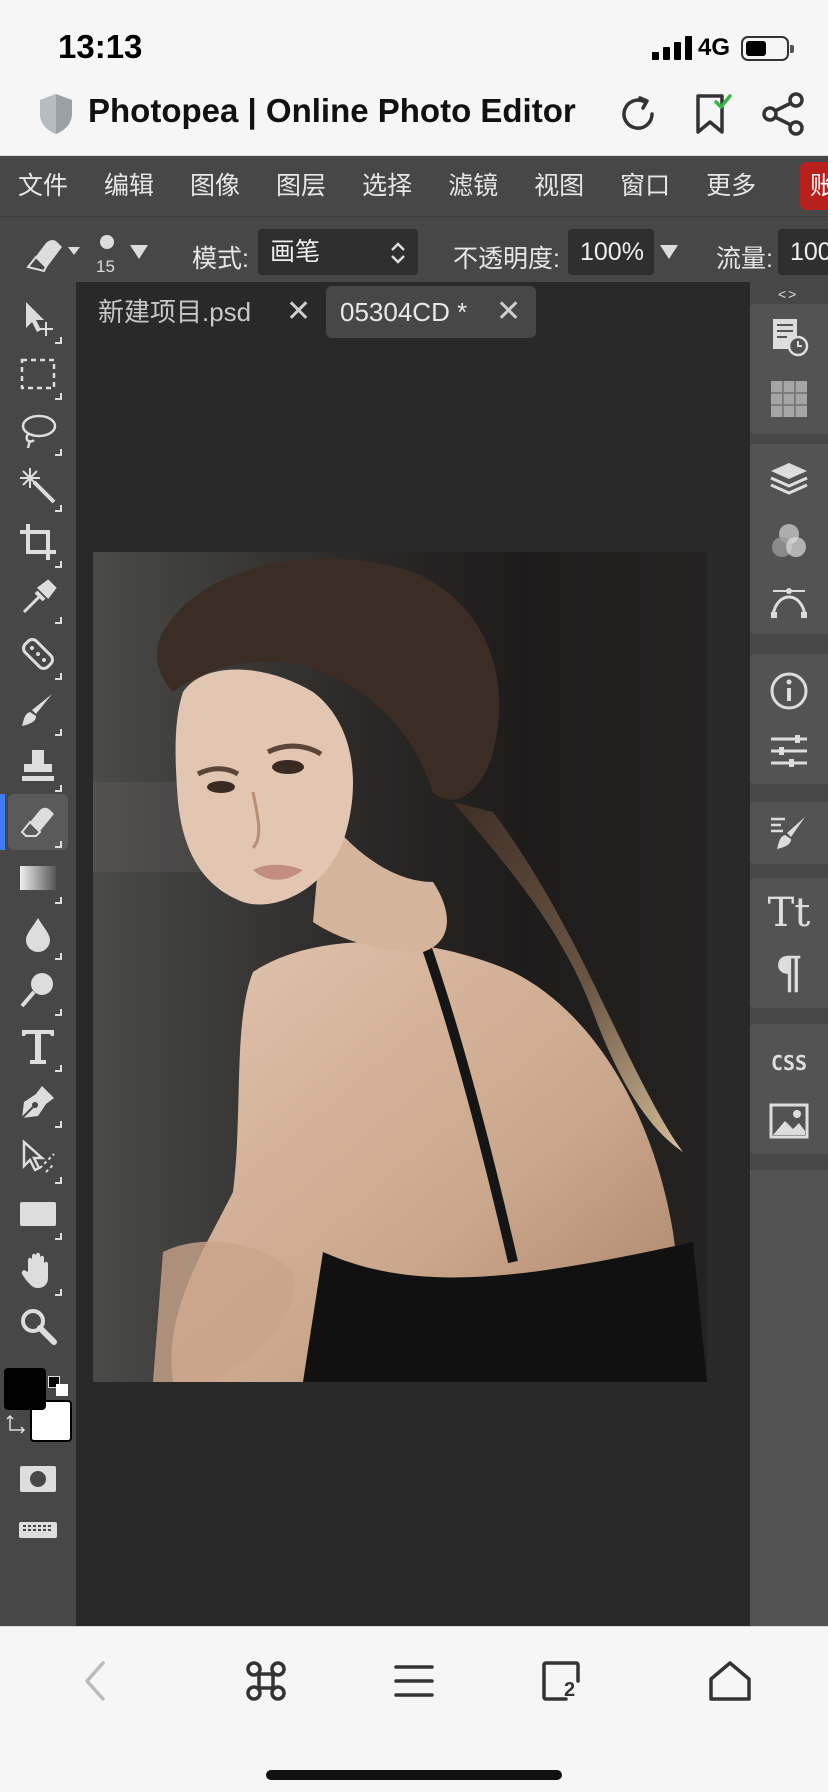 The height and width of the screenshot is (1792, 828). What do you see at coordinates (789, 943) in the screenshot?
I see `panel-group-5: Tt ¶` at bounding box center [789, 943].